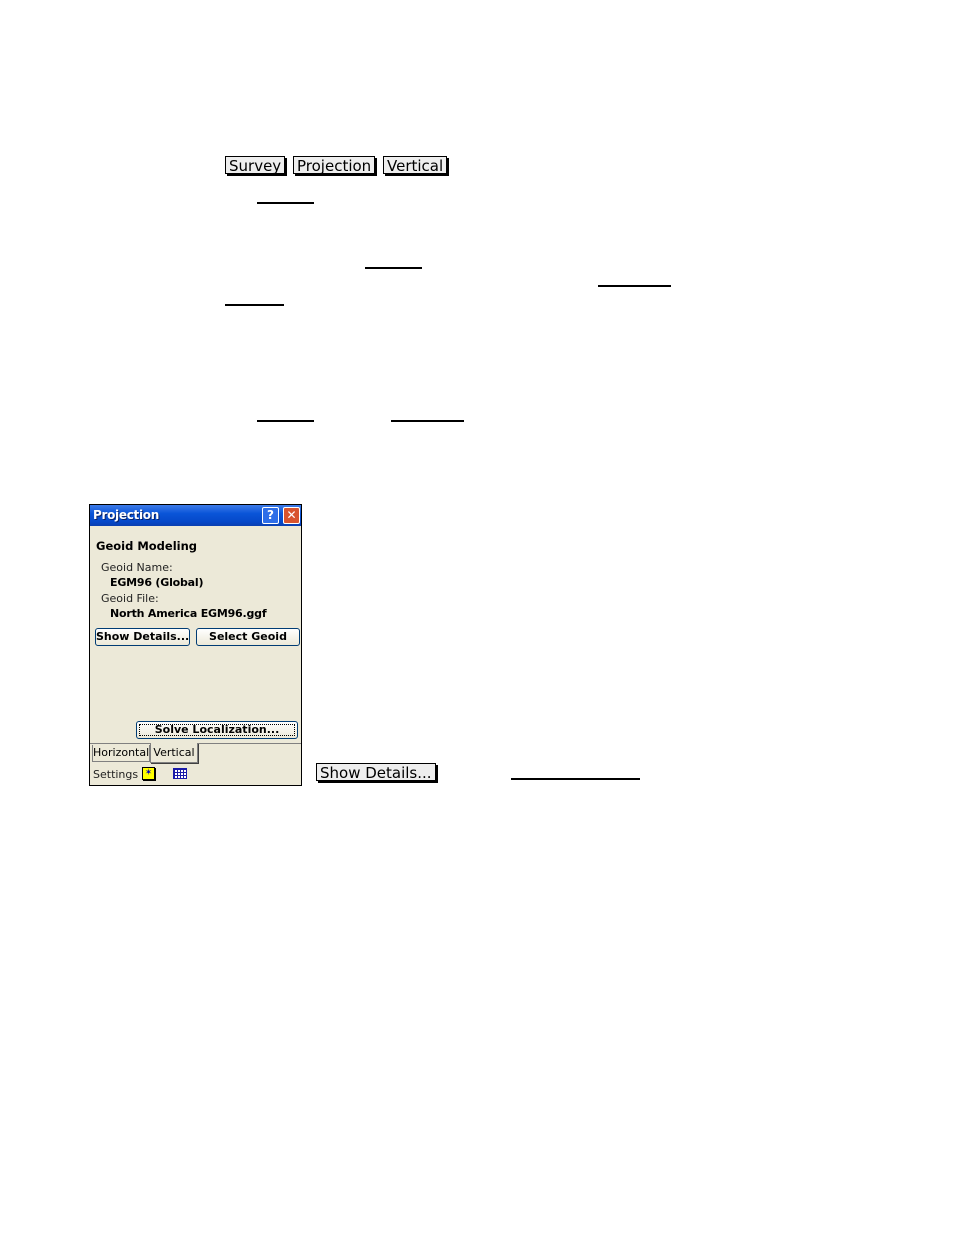 Image resolution: width=954 pixels, height=1235 pixels. Describe the element at coordinates (130, 598) in the screenshot. I see `geoid-file-label: Geoid File:` at that location.